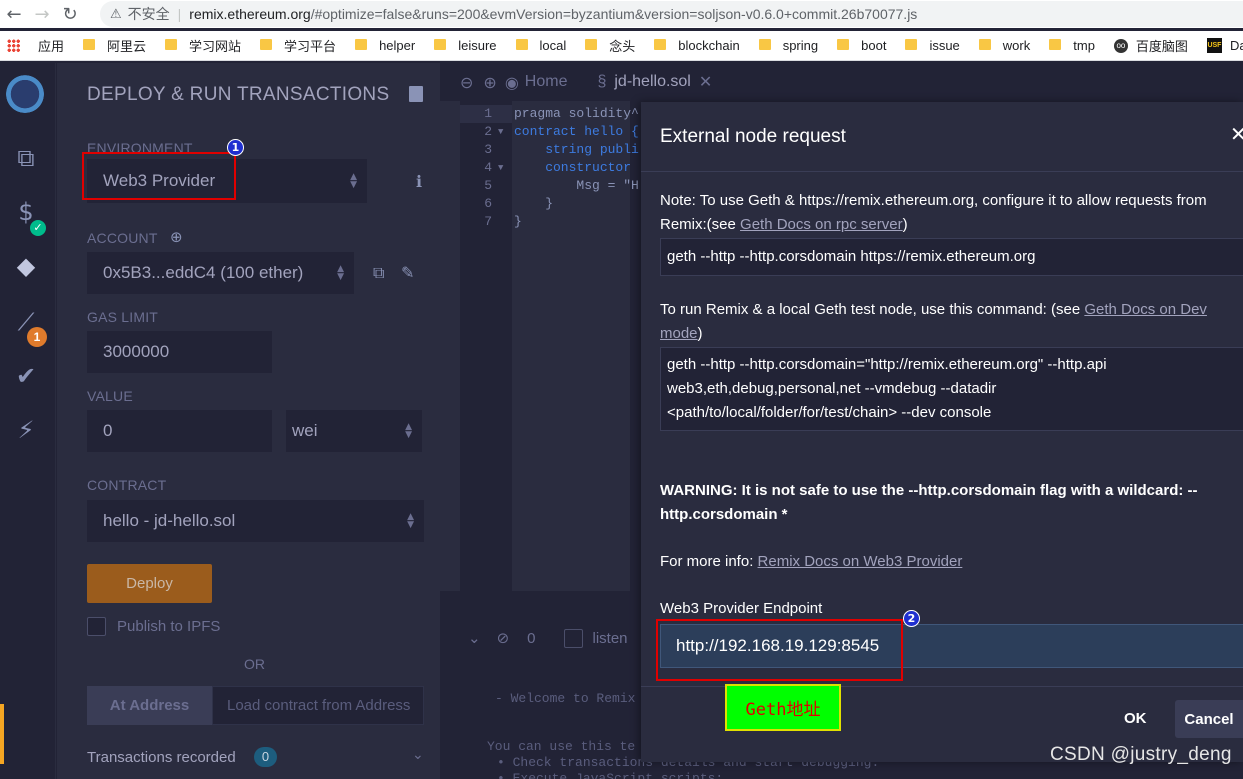 The width and height of the screenshot is (1243, 779). Describe the element at coordinates (26, 430) in the screenshot. I see `plugin-manager-icon: ⚡` at that location.